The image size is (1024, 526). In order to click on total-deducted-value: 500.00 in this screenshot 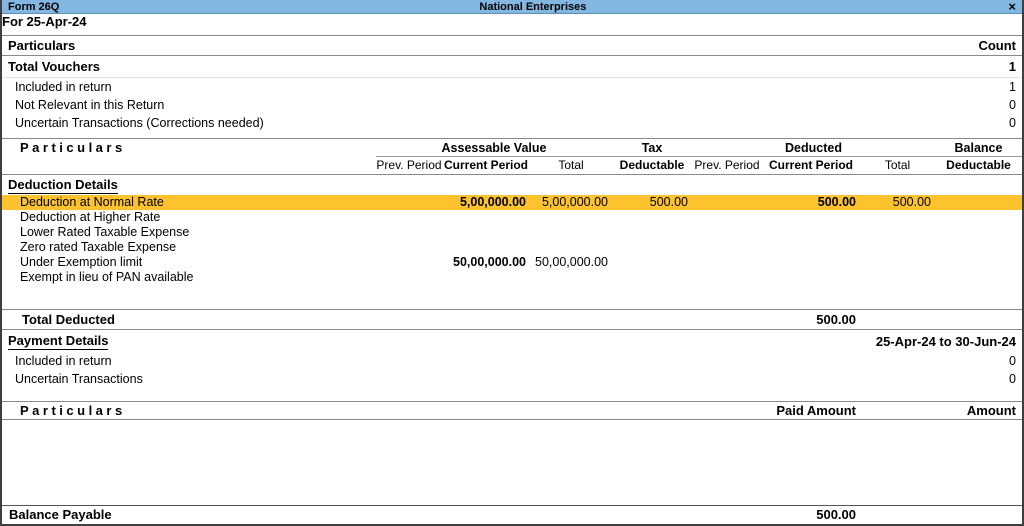, I will do `click(836, 319)`.